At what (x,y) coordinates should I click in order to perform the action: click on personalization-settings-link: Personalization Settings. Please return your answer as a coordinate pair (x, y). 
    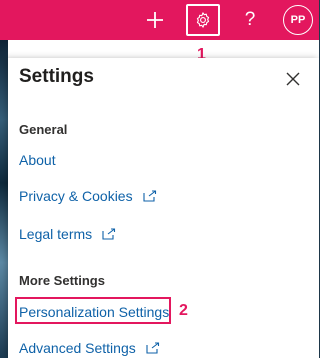
    Looking at the image, I should click on (94, 312).